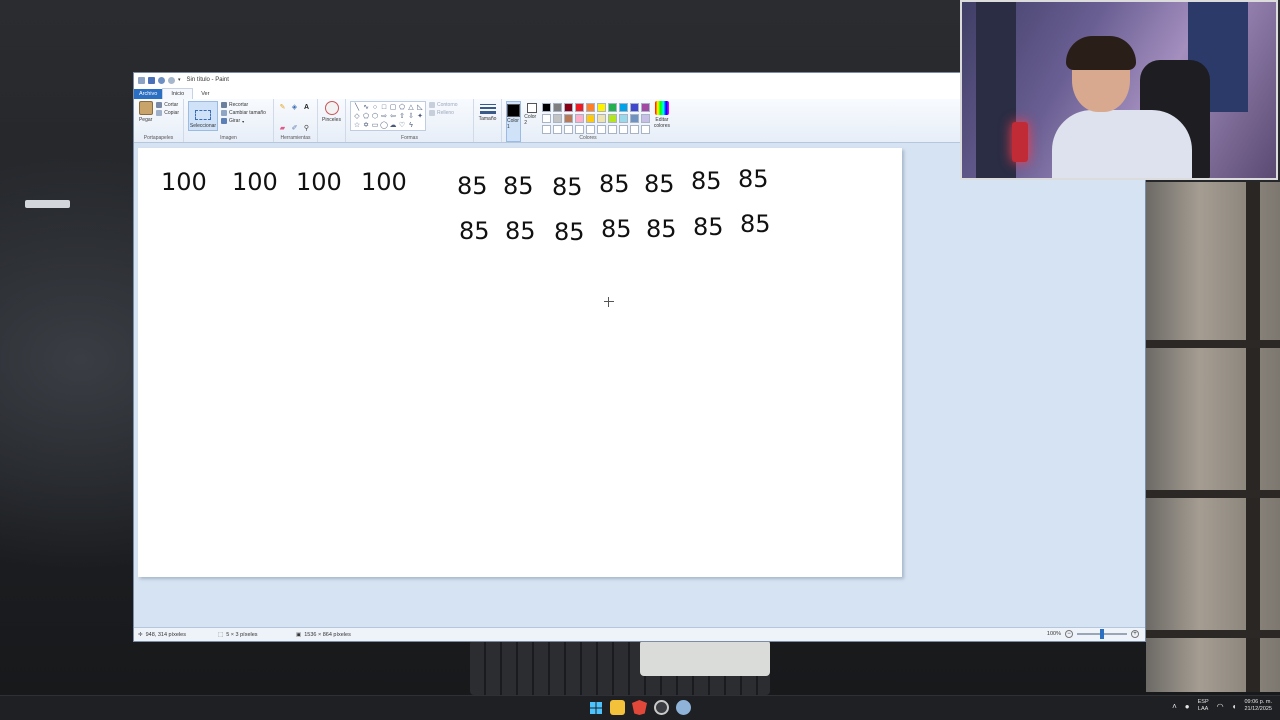  Describe the element at coordinates (255, 182) in the screenshot. I see `canvas-number: 100` at that location.